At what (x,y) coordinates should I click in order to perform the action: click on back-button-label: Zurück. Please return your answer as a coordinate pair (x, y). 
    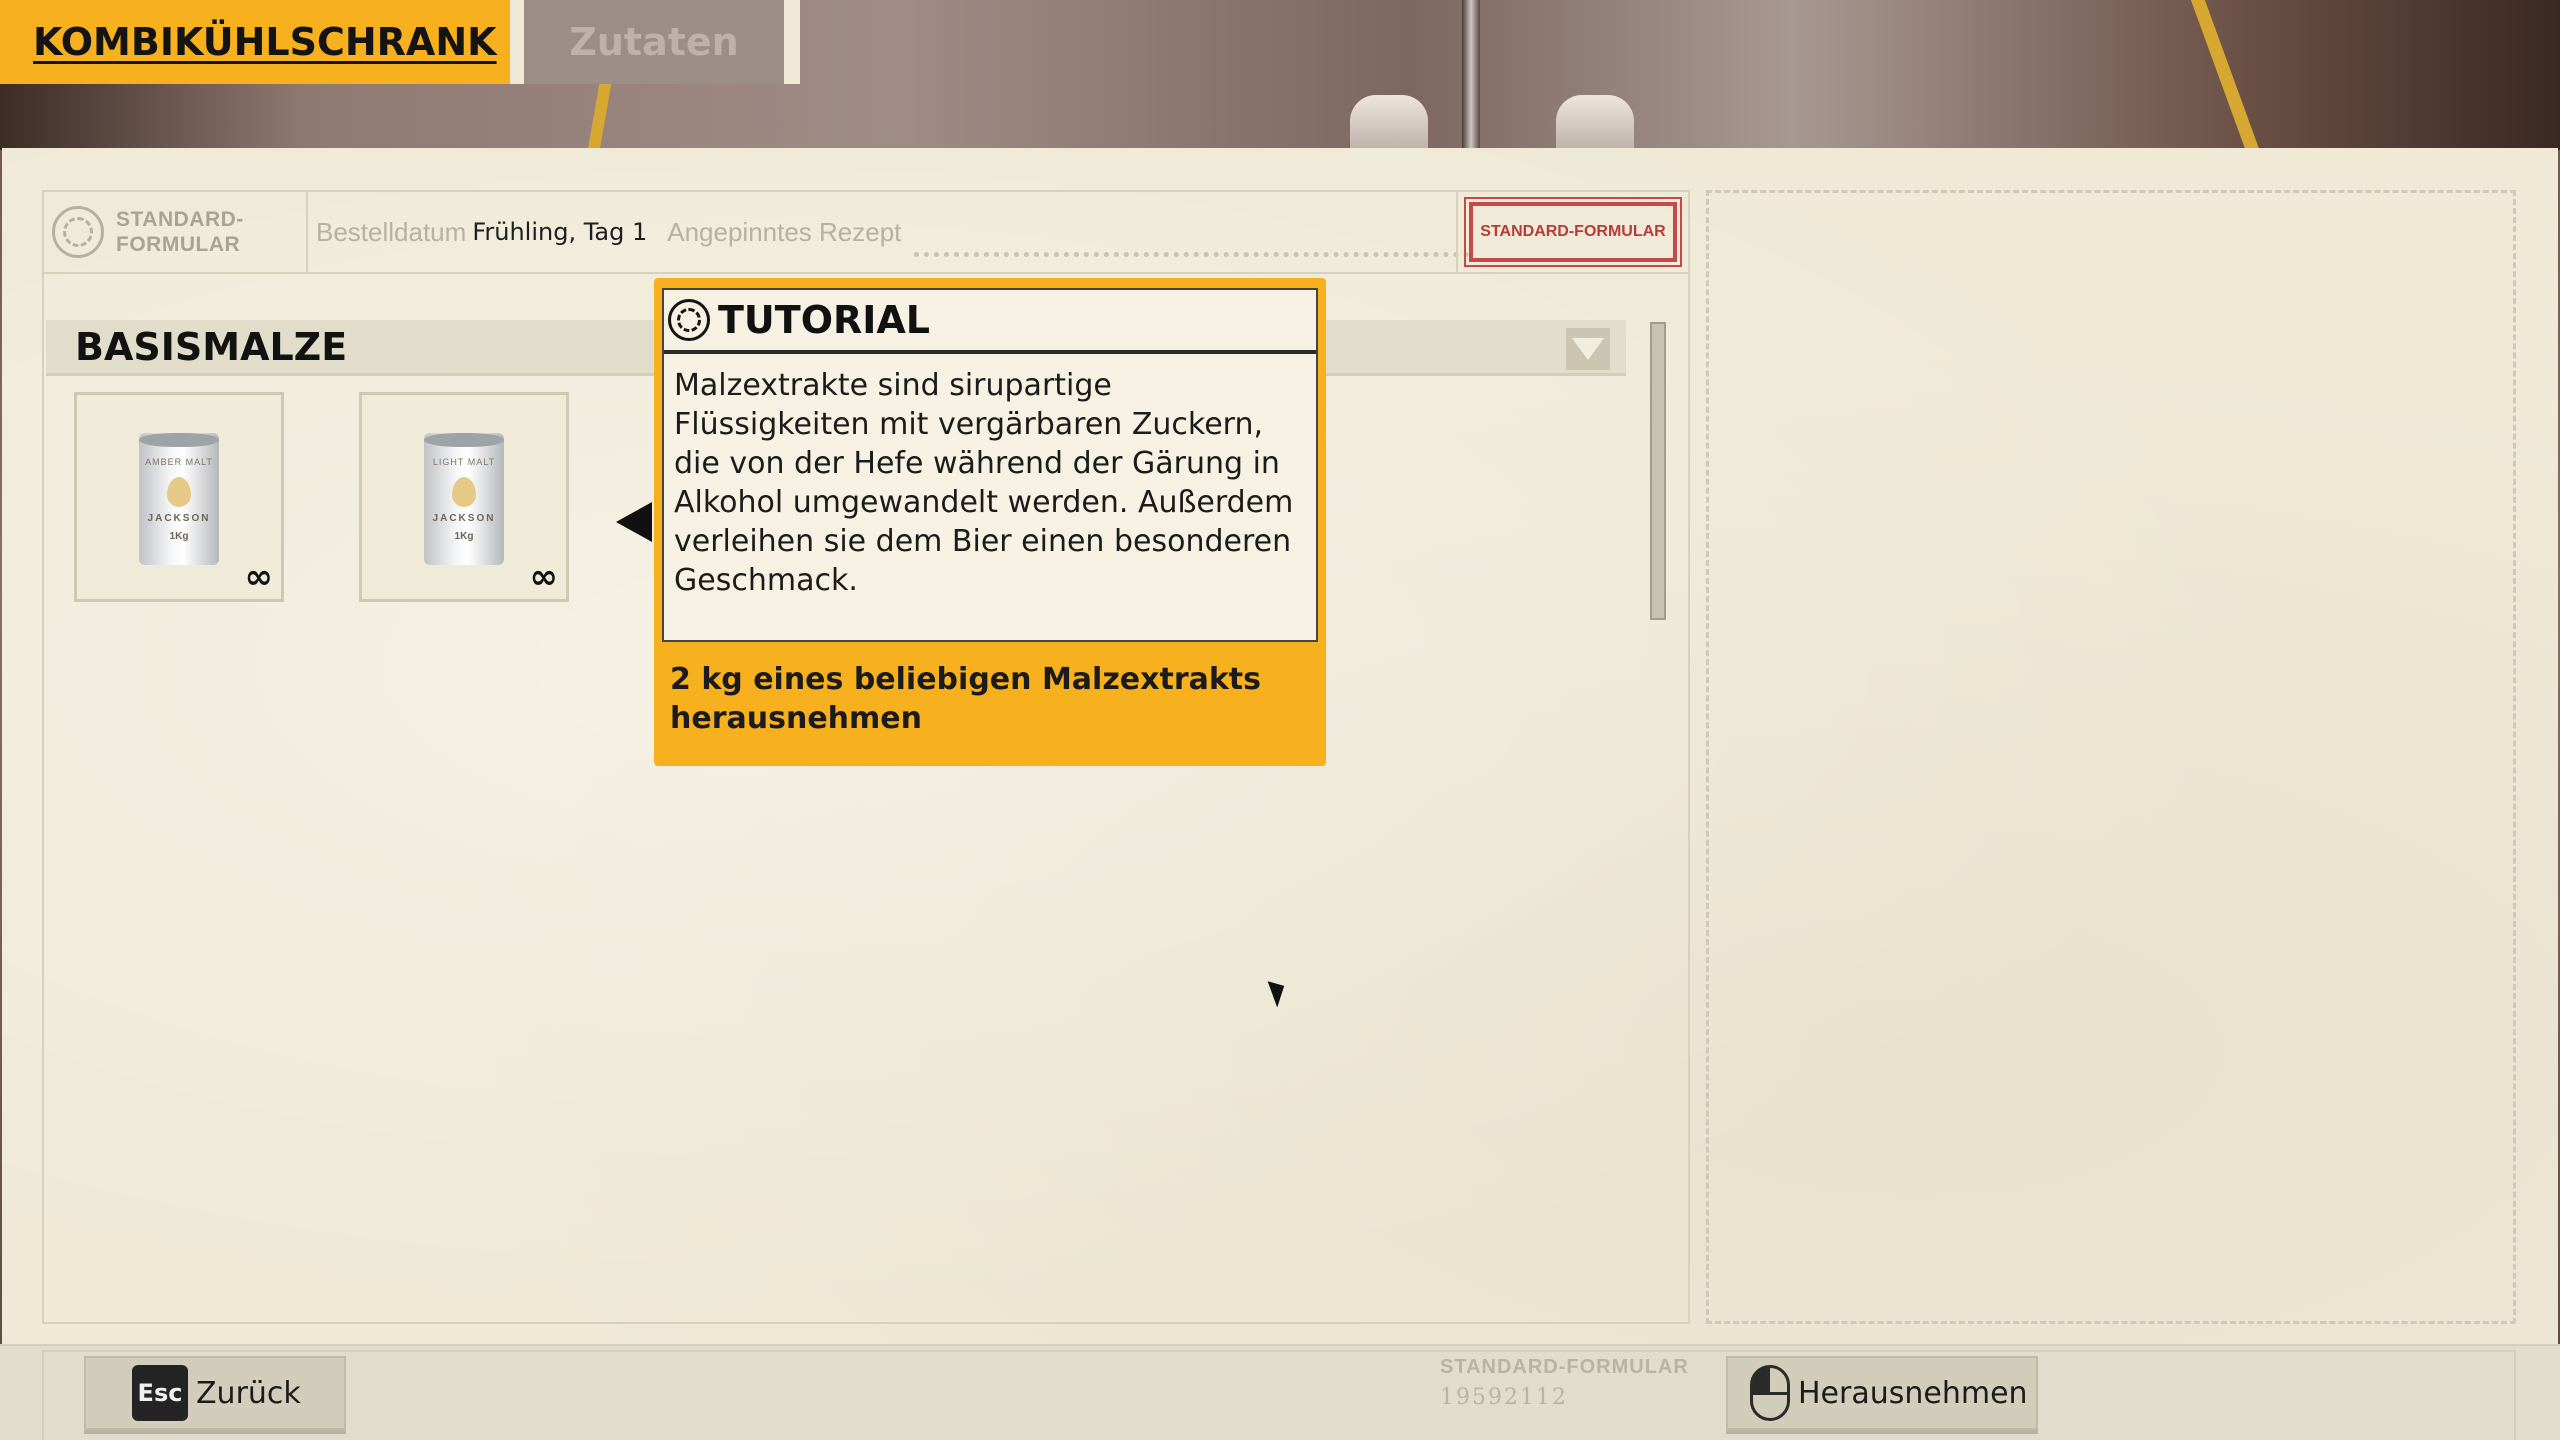
    Looking at the image, I should click on (248, 1393).